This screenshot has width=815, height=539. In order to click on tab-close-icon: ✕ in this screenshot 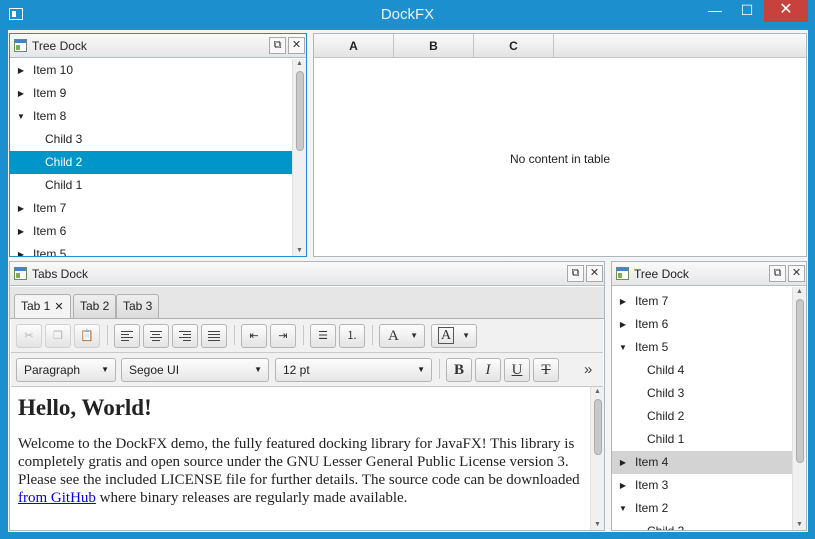, I will do `click(58, 307)`.